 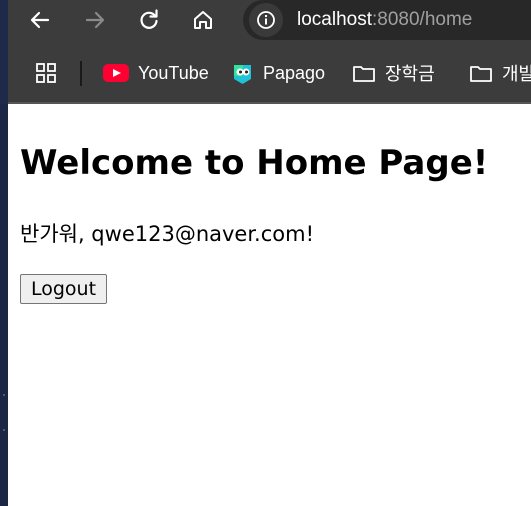 I want to click on reload-icon, so click(x=149, y=19).